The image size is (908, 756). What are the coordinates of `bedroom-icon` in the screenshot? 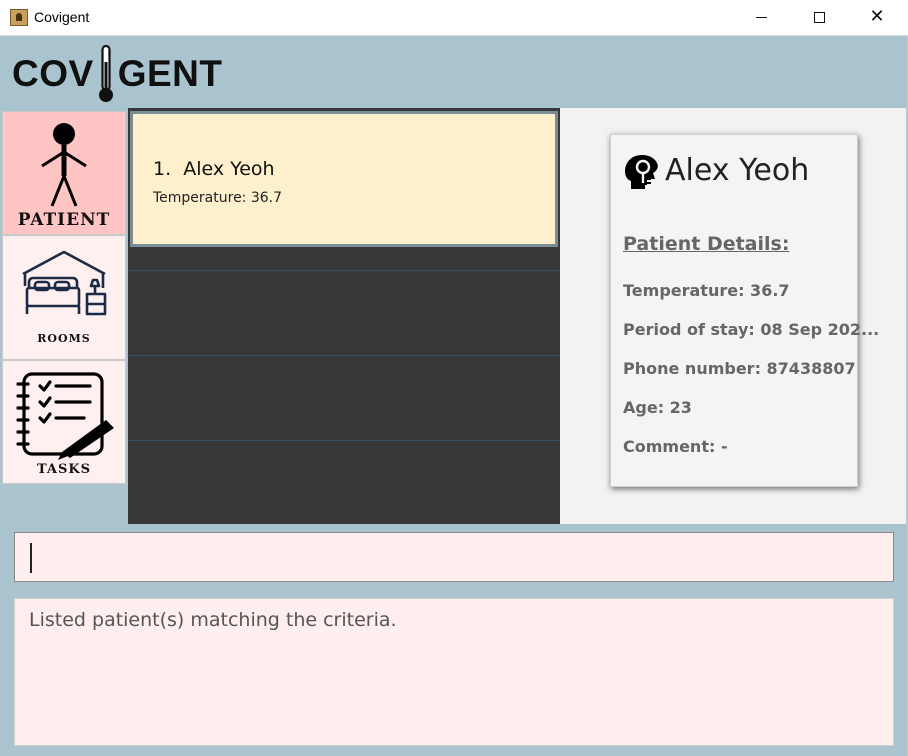 It's located at (64, 283).